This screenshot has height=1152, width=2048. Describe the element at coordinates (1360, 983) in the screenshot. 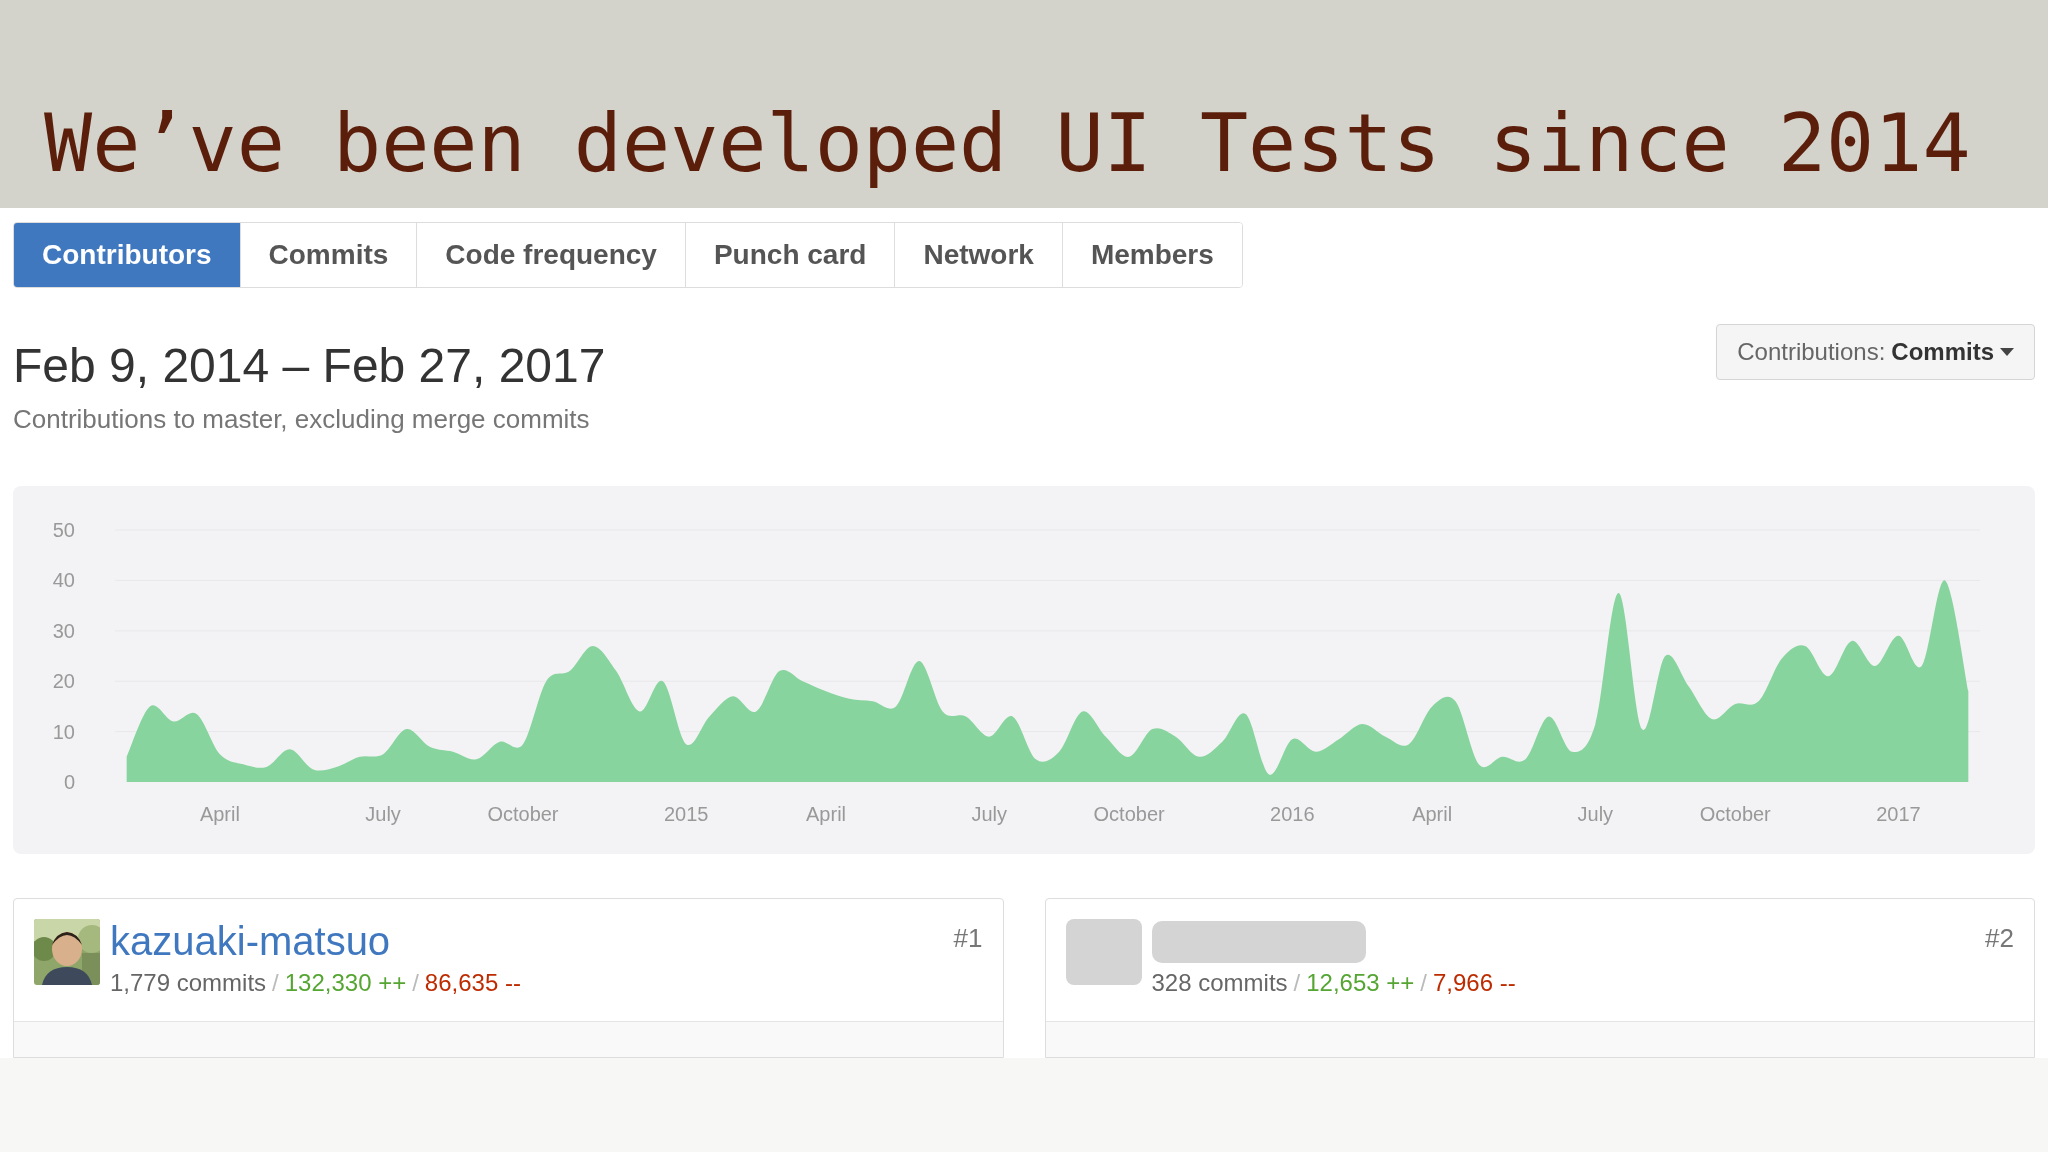

I see `additions-count: 12,653 ++` at that location.